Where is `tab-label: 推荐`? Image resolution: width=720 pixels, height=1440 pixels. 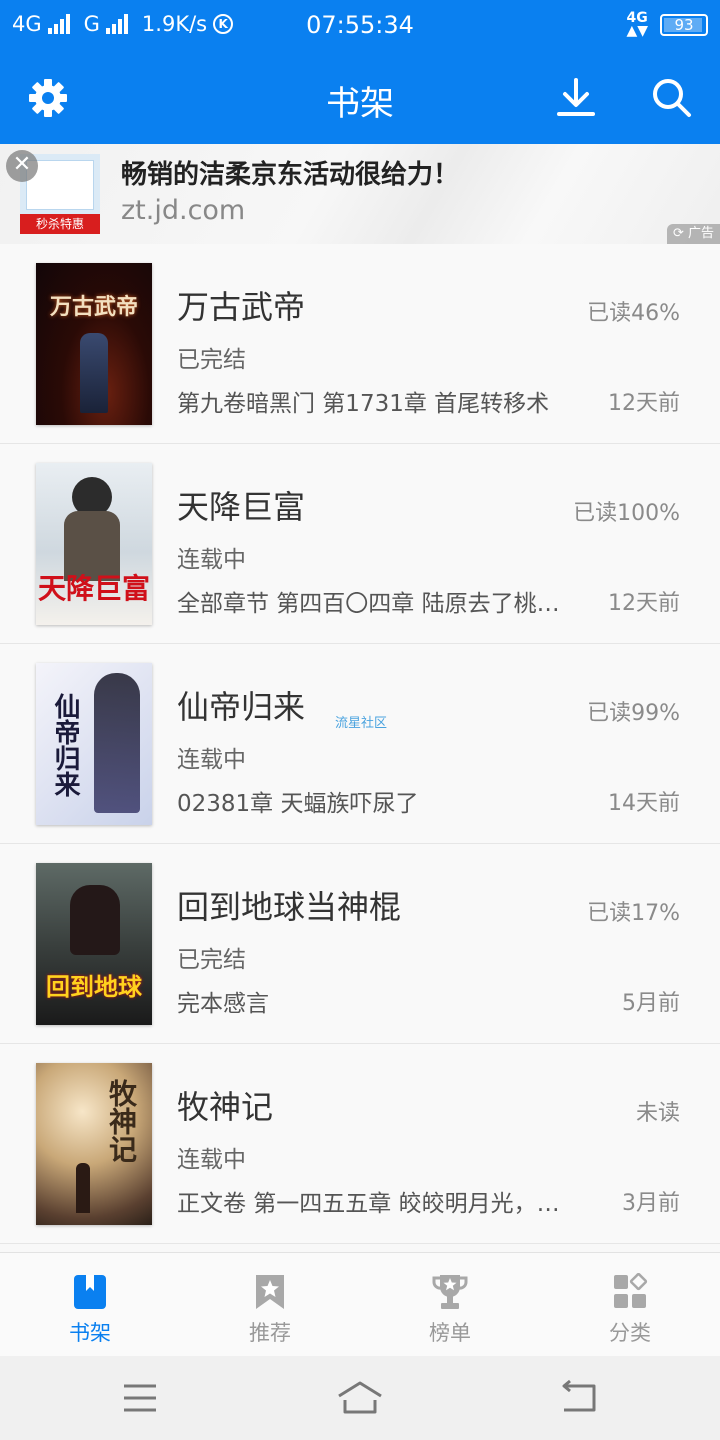
tab-label: 推荐 is located at coordinates (270, 1333).